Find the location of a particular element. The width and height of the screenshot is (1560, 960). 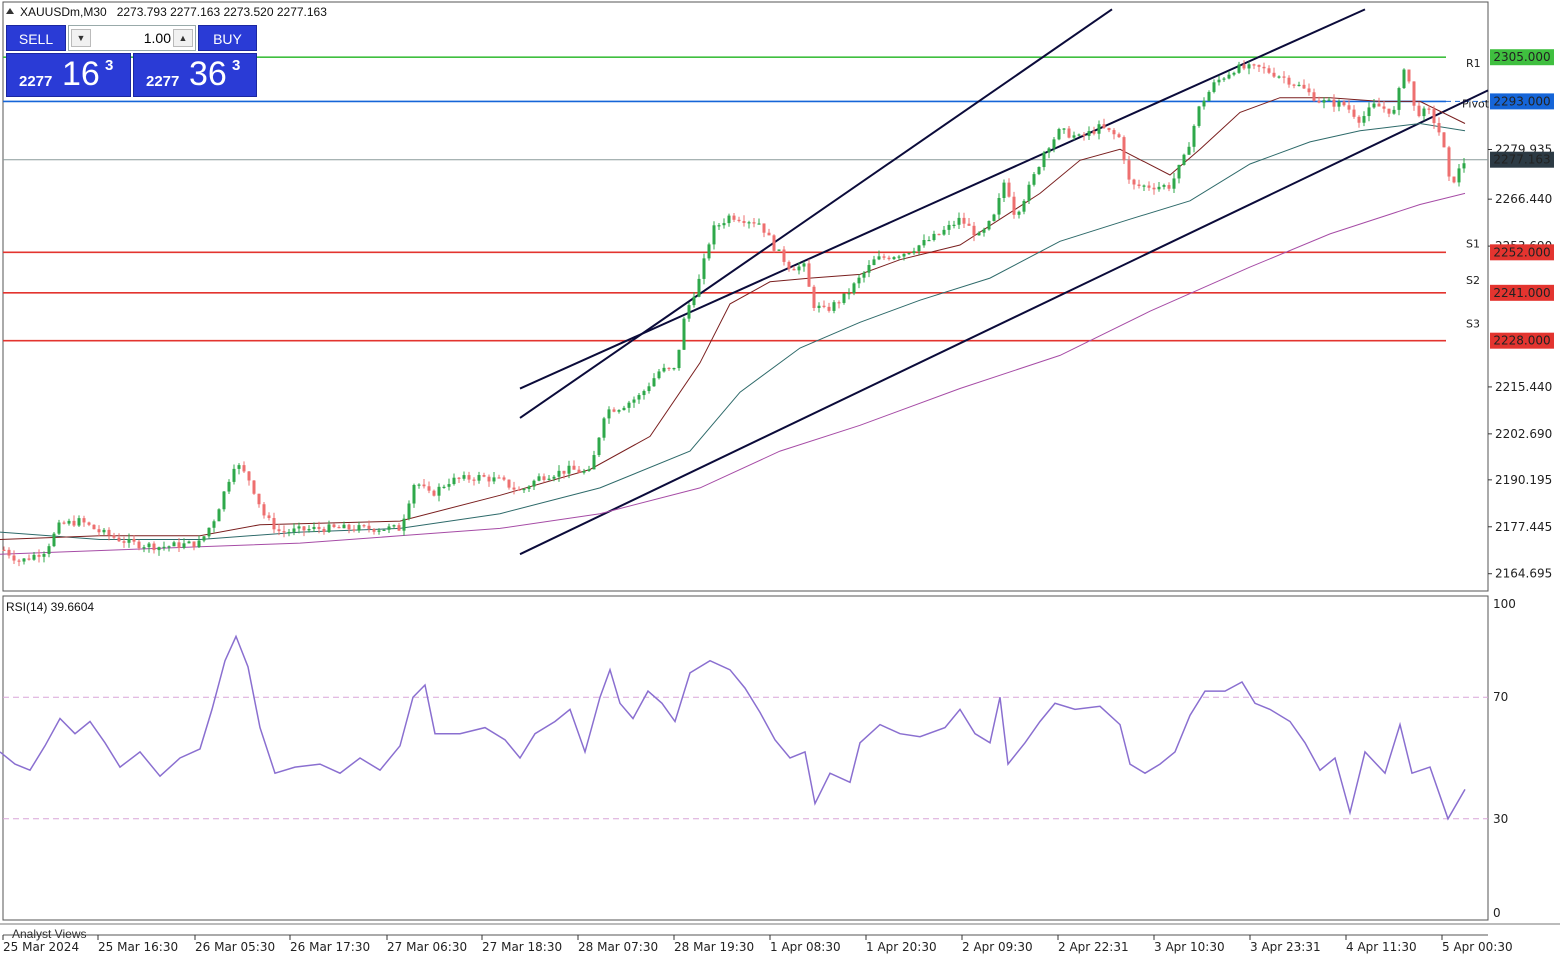

sell-quote: 2277 16 3 is located at coordinates (68, 75).